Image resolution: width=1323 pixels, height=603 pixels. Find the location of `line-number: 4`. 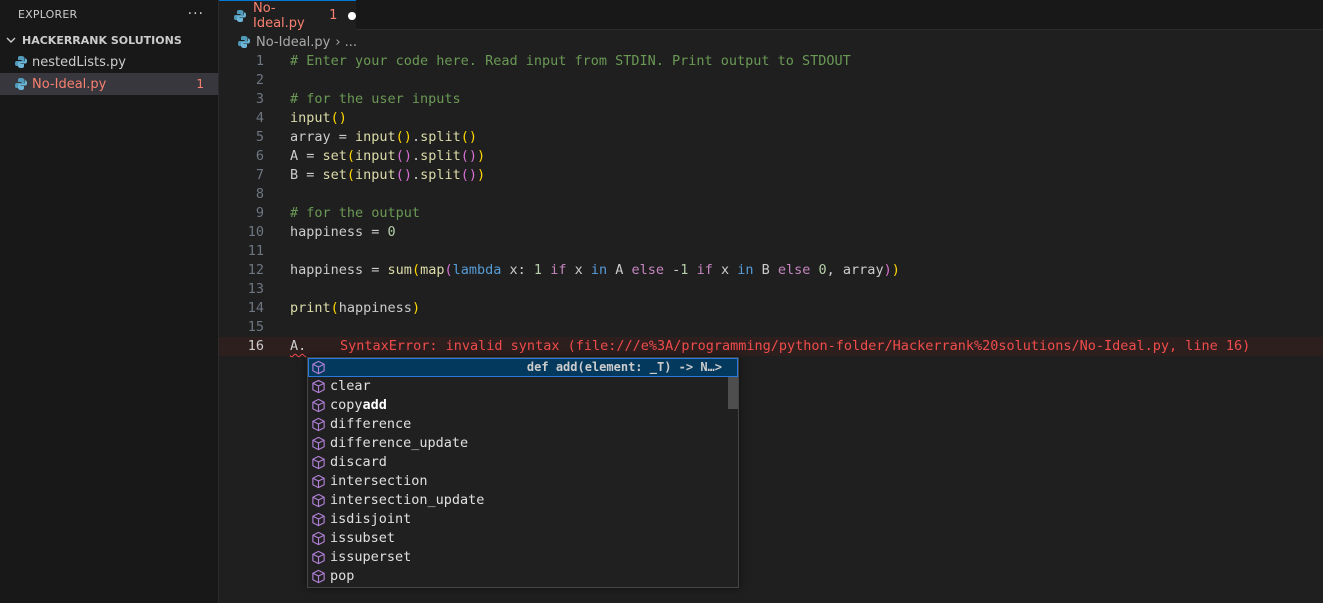

line-number: 4 is located at coordinates (259, 118).